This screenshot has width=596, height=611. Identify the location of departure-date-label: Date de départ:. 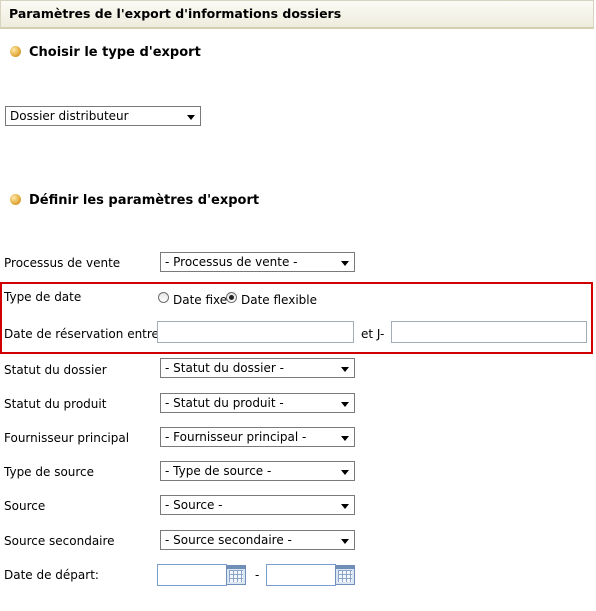
(51, 575).